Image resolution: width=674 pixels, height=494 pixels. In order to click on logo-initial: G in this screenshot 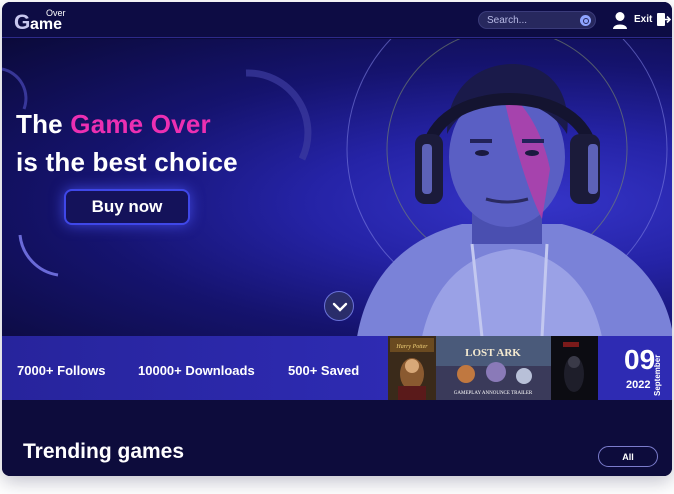, I will do `click(22, 22)`.